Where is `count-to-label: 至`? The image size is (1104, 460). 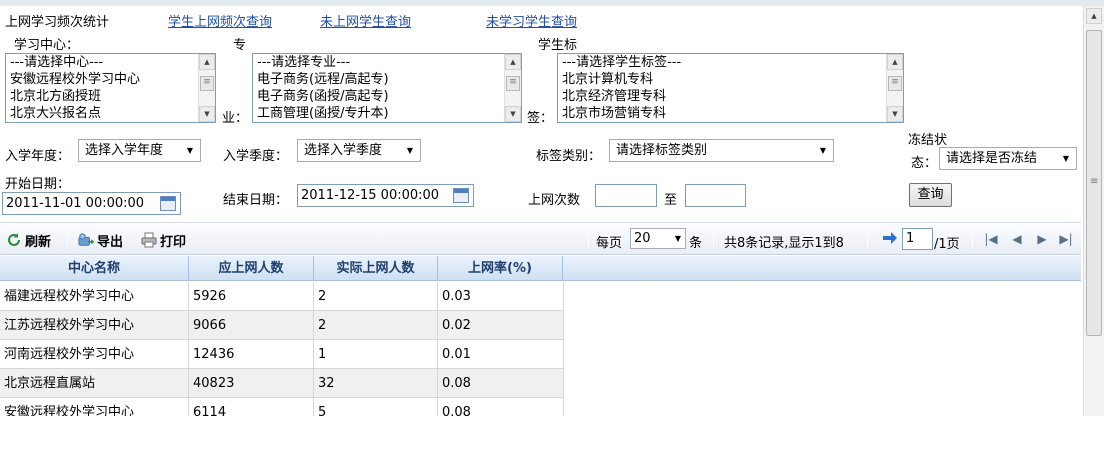 count-to-label: 至 is located at coordinates (671, 200).